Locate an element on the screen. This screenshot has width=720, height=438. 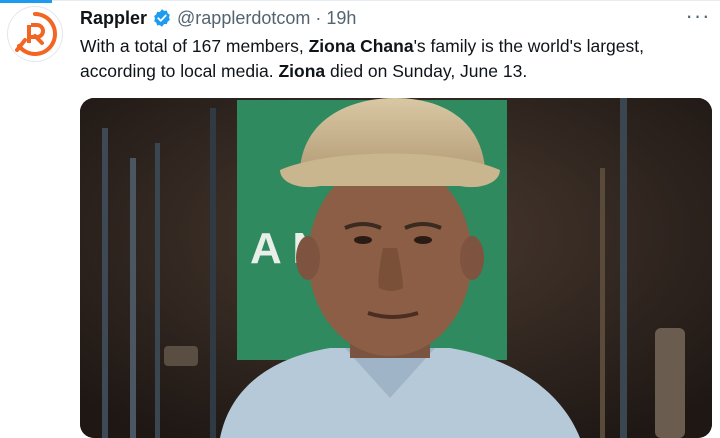
text-segment: died on Sunday, June 13. is located at coordinates (426, 71).